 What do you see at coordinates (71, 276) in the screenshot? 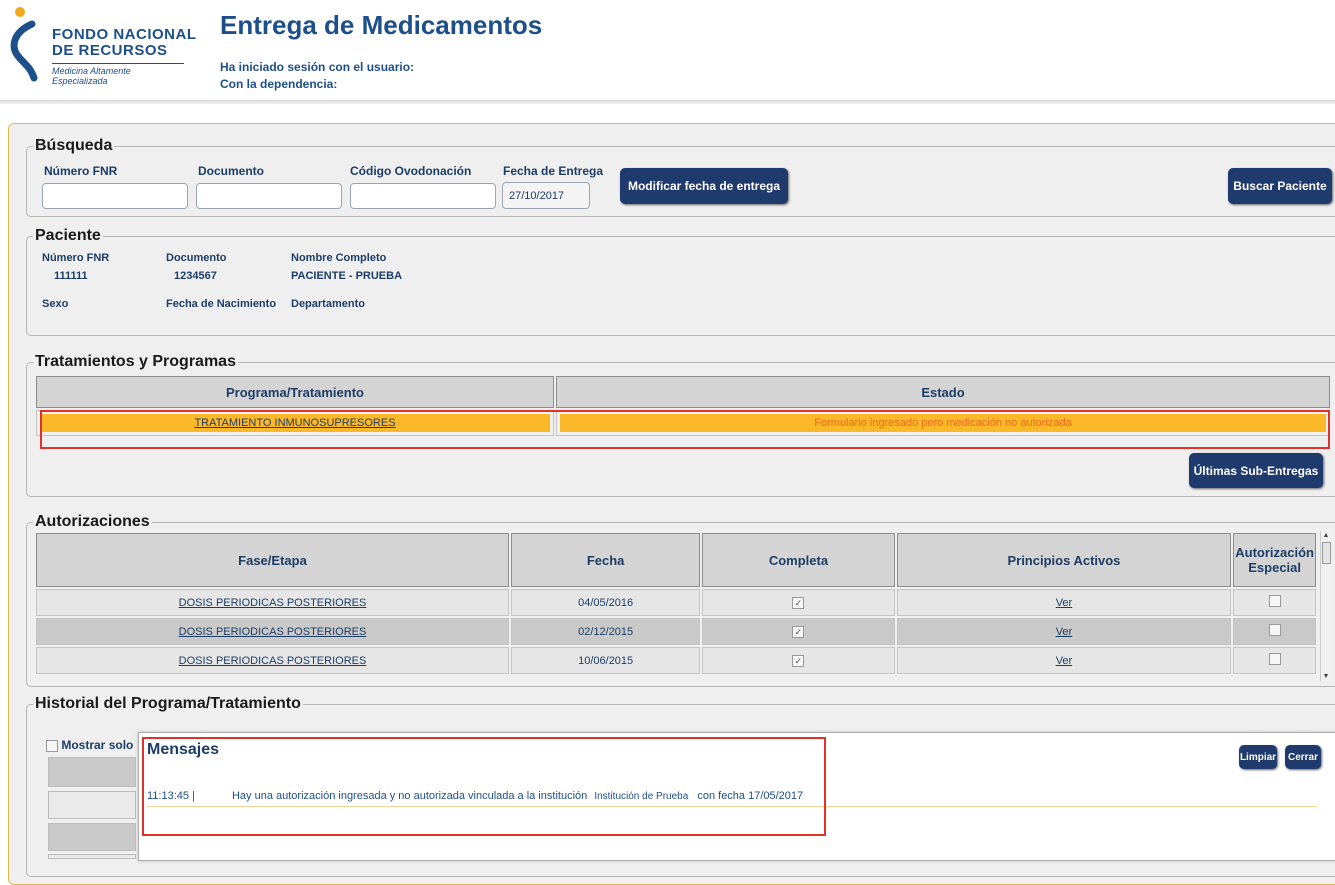
I see `patient-fnr-value: 111111` at bounding box center [71, 276].